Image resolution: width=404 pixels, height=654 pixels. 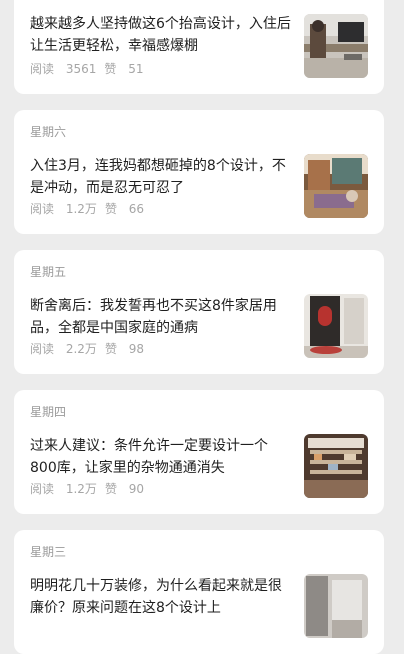 I want to click on like-count: 赞 98, so click(x=124, y=349).